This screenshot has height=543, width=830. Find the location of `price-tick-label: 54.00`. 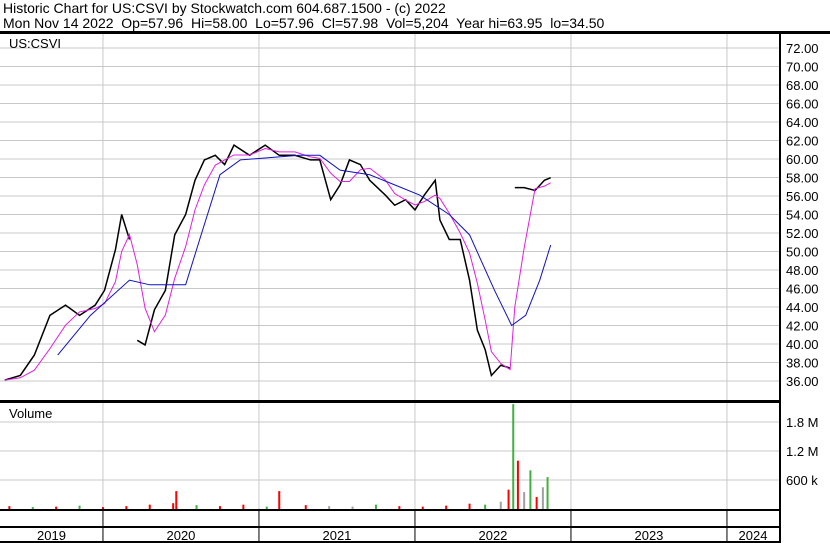

price-tick-label: 54.00 is located at coordinates (802, 215).